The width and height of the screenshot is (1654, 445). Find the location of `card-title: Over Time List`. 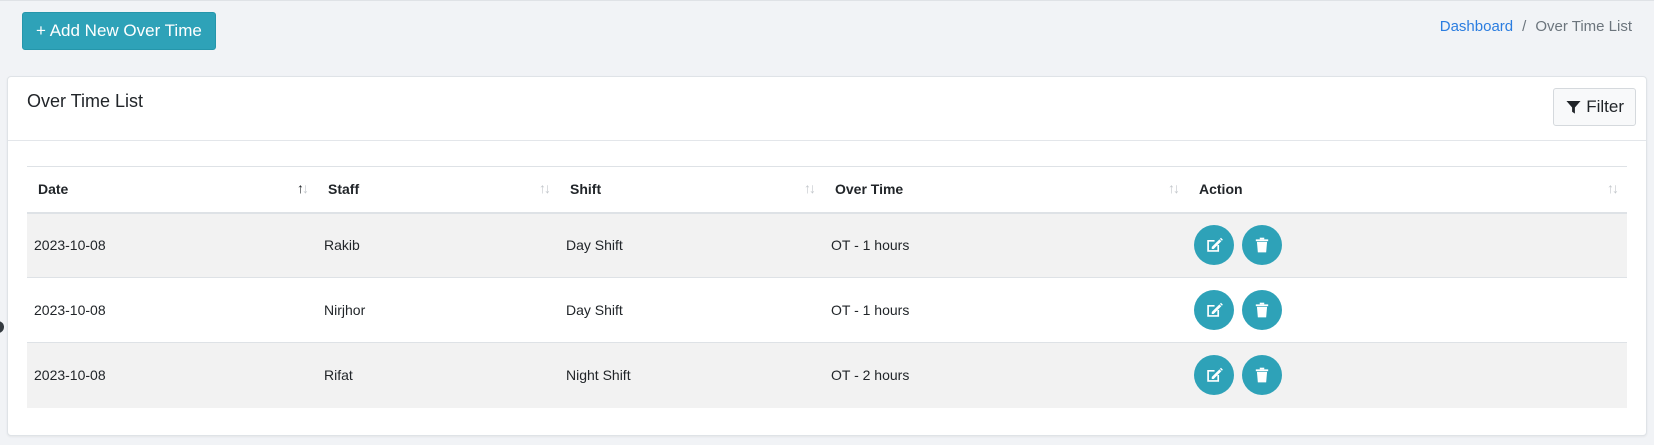

card-title: Over Time List is located at coordinates (85, 101).